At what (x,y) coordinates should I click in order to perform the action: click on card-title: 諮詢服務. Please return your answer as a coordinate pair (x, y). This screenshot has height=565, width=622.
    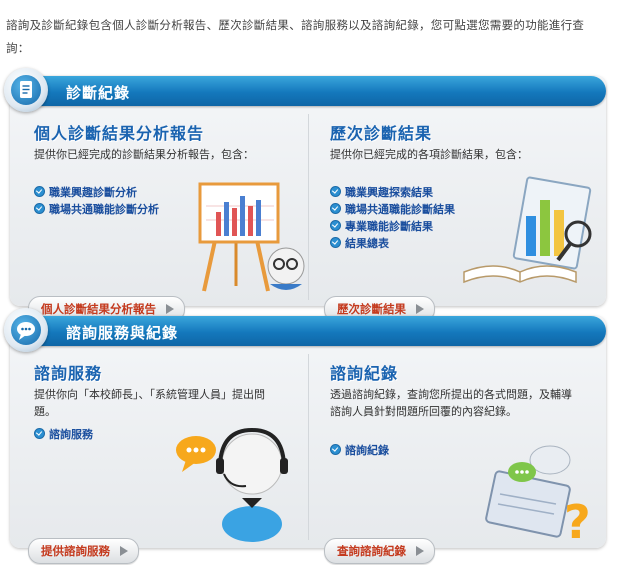
    Looking at the image, I should click on (68, 373).